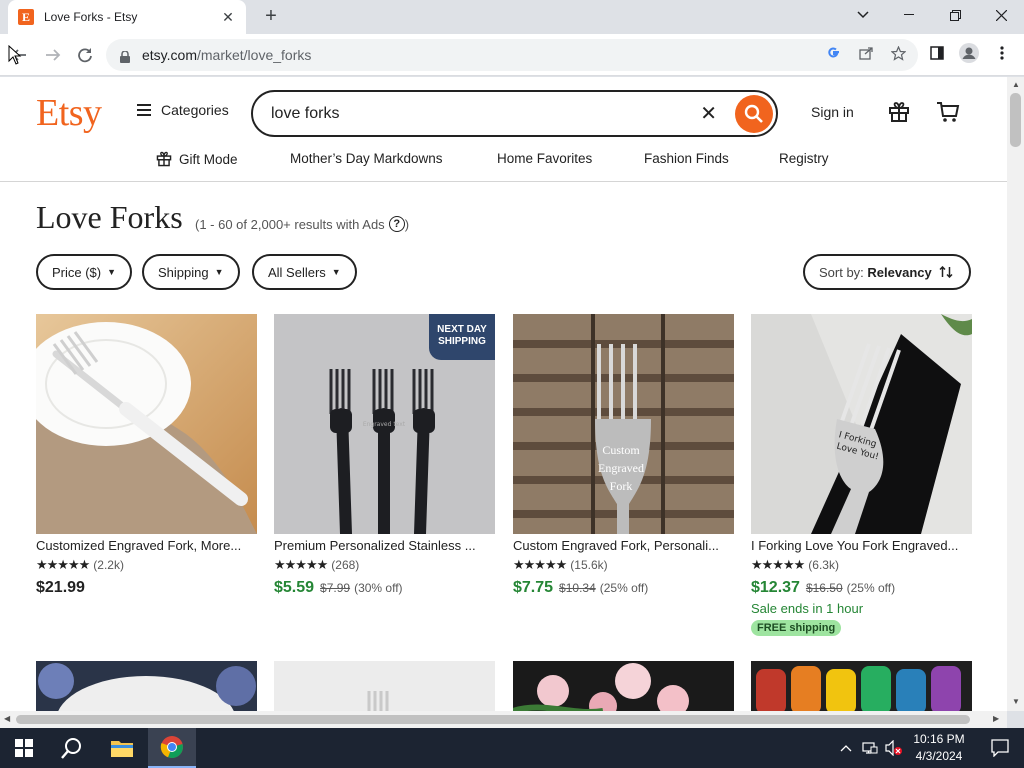  What do you see at coordinates (861, 424) in the screenshot?
I see `product-image: I Forking Love You!` at bounding box center [861, 424].